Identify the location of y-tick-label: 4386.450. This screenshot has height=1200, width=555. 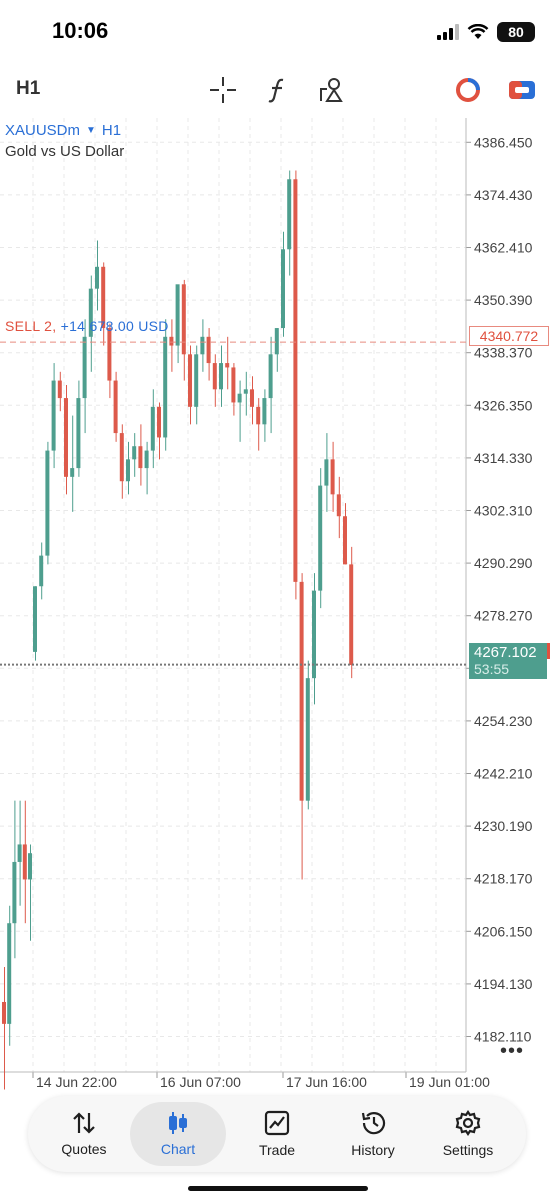
(503, 142).